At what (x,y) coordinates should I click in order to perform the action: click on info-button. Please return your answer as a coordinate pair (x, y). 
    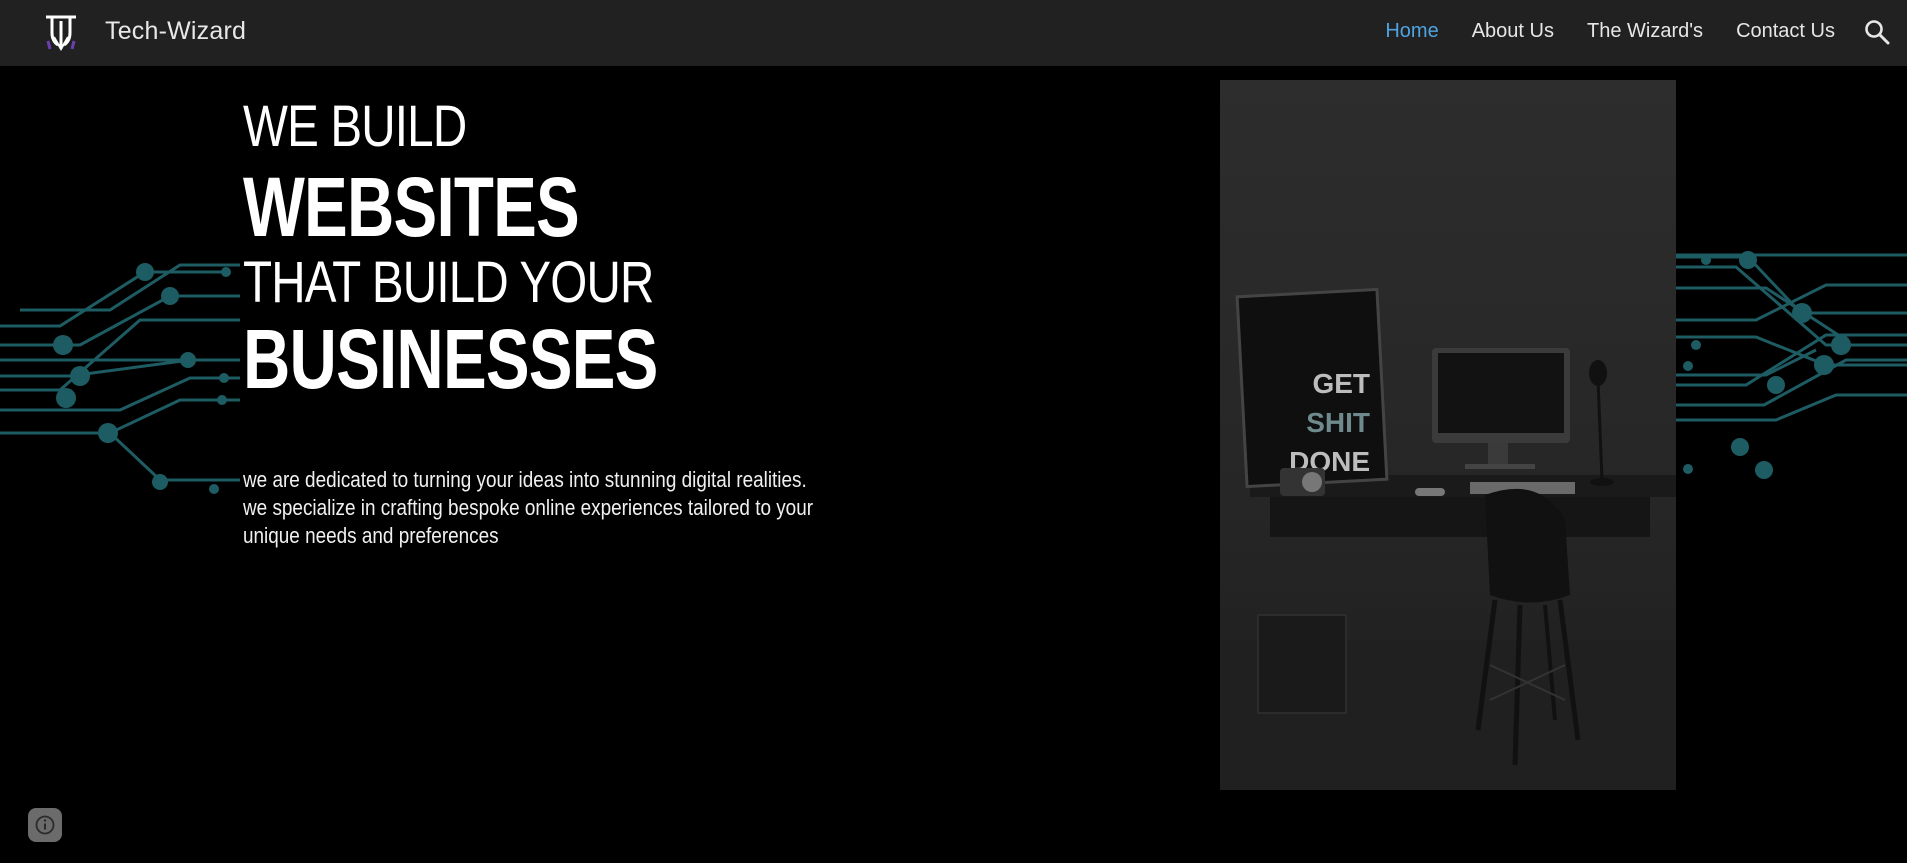
    Looking at the image, I should click on (45, 825).